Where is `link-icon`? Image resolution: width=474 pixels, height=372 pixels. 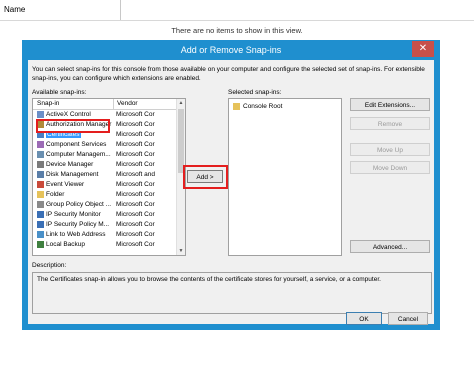 link-icon is located at coordinates (40, 234).